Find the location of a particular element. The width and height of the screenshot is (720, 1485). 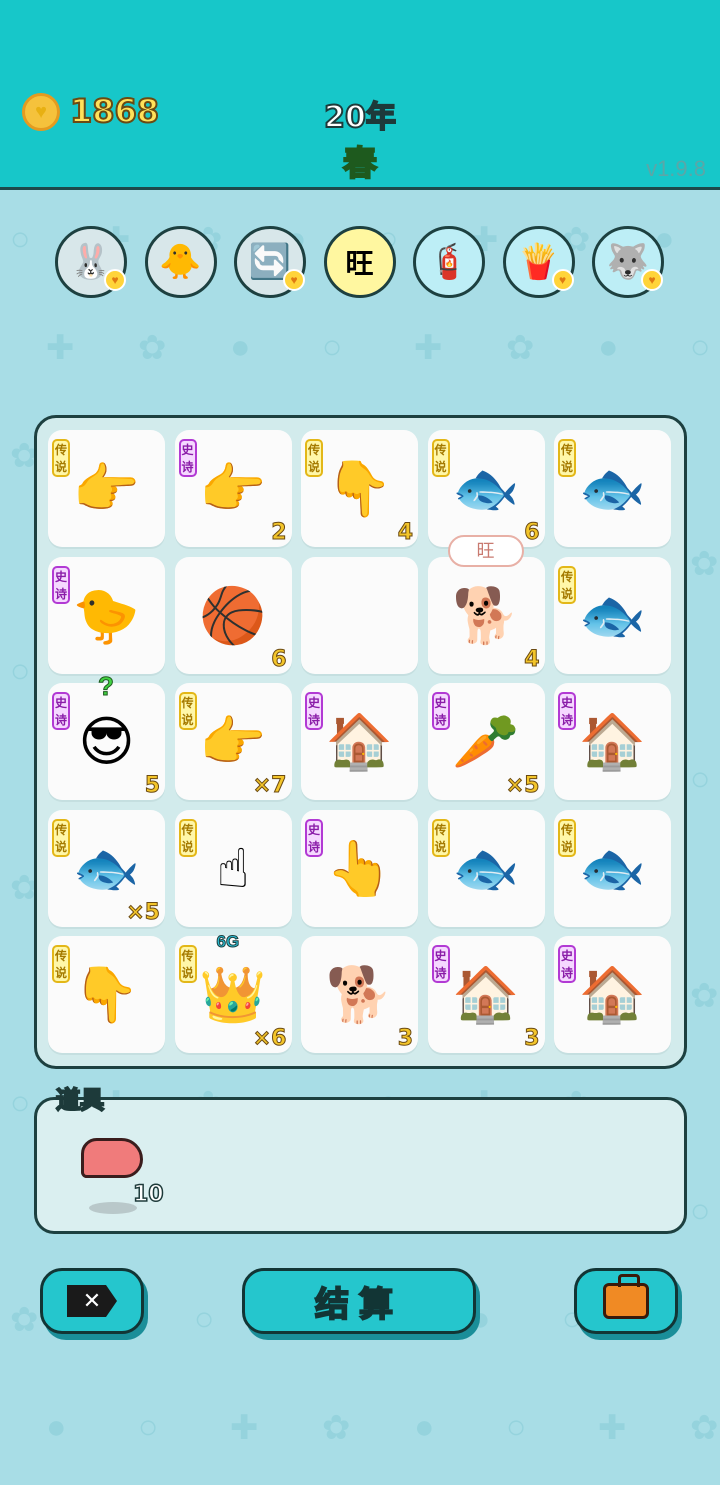

items-label: 道具 is located at coordinates (80, 1100).